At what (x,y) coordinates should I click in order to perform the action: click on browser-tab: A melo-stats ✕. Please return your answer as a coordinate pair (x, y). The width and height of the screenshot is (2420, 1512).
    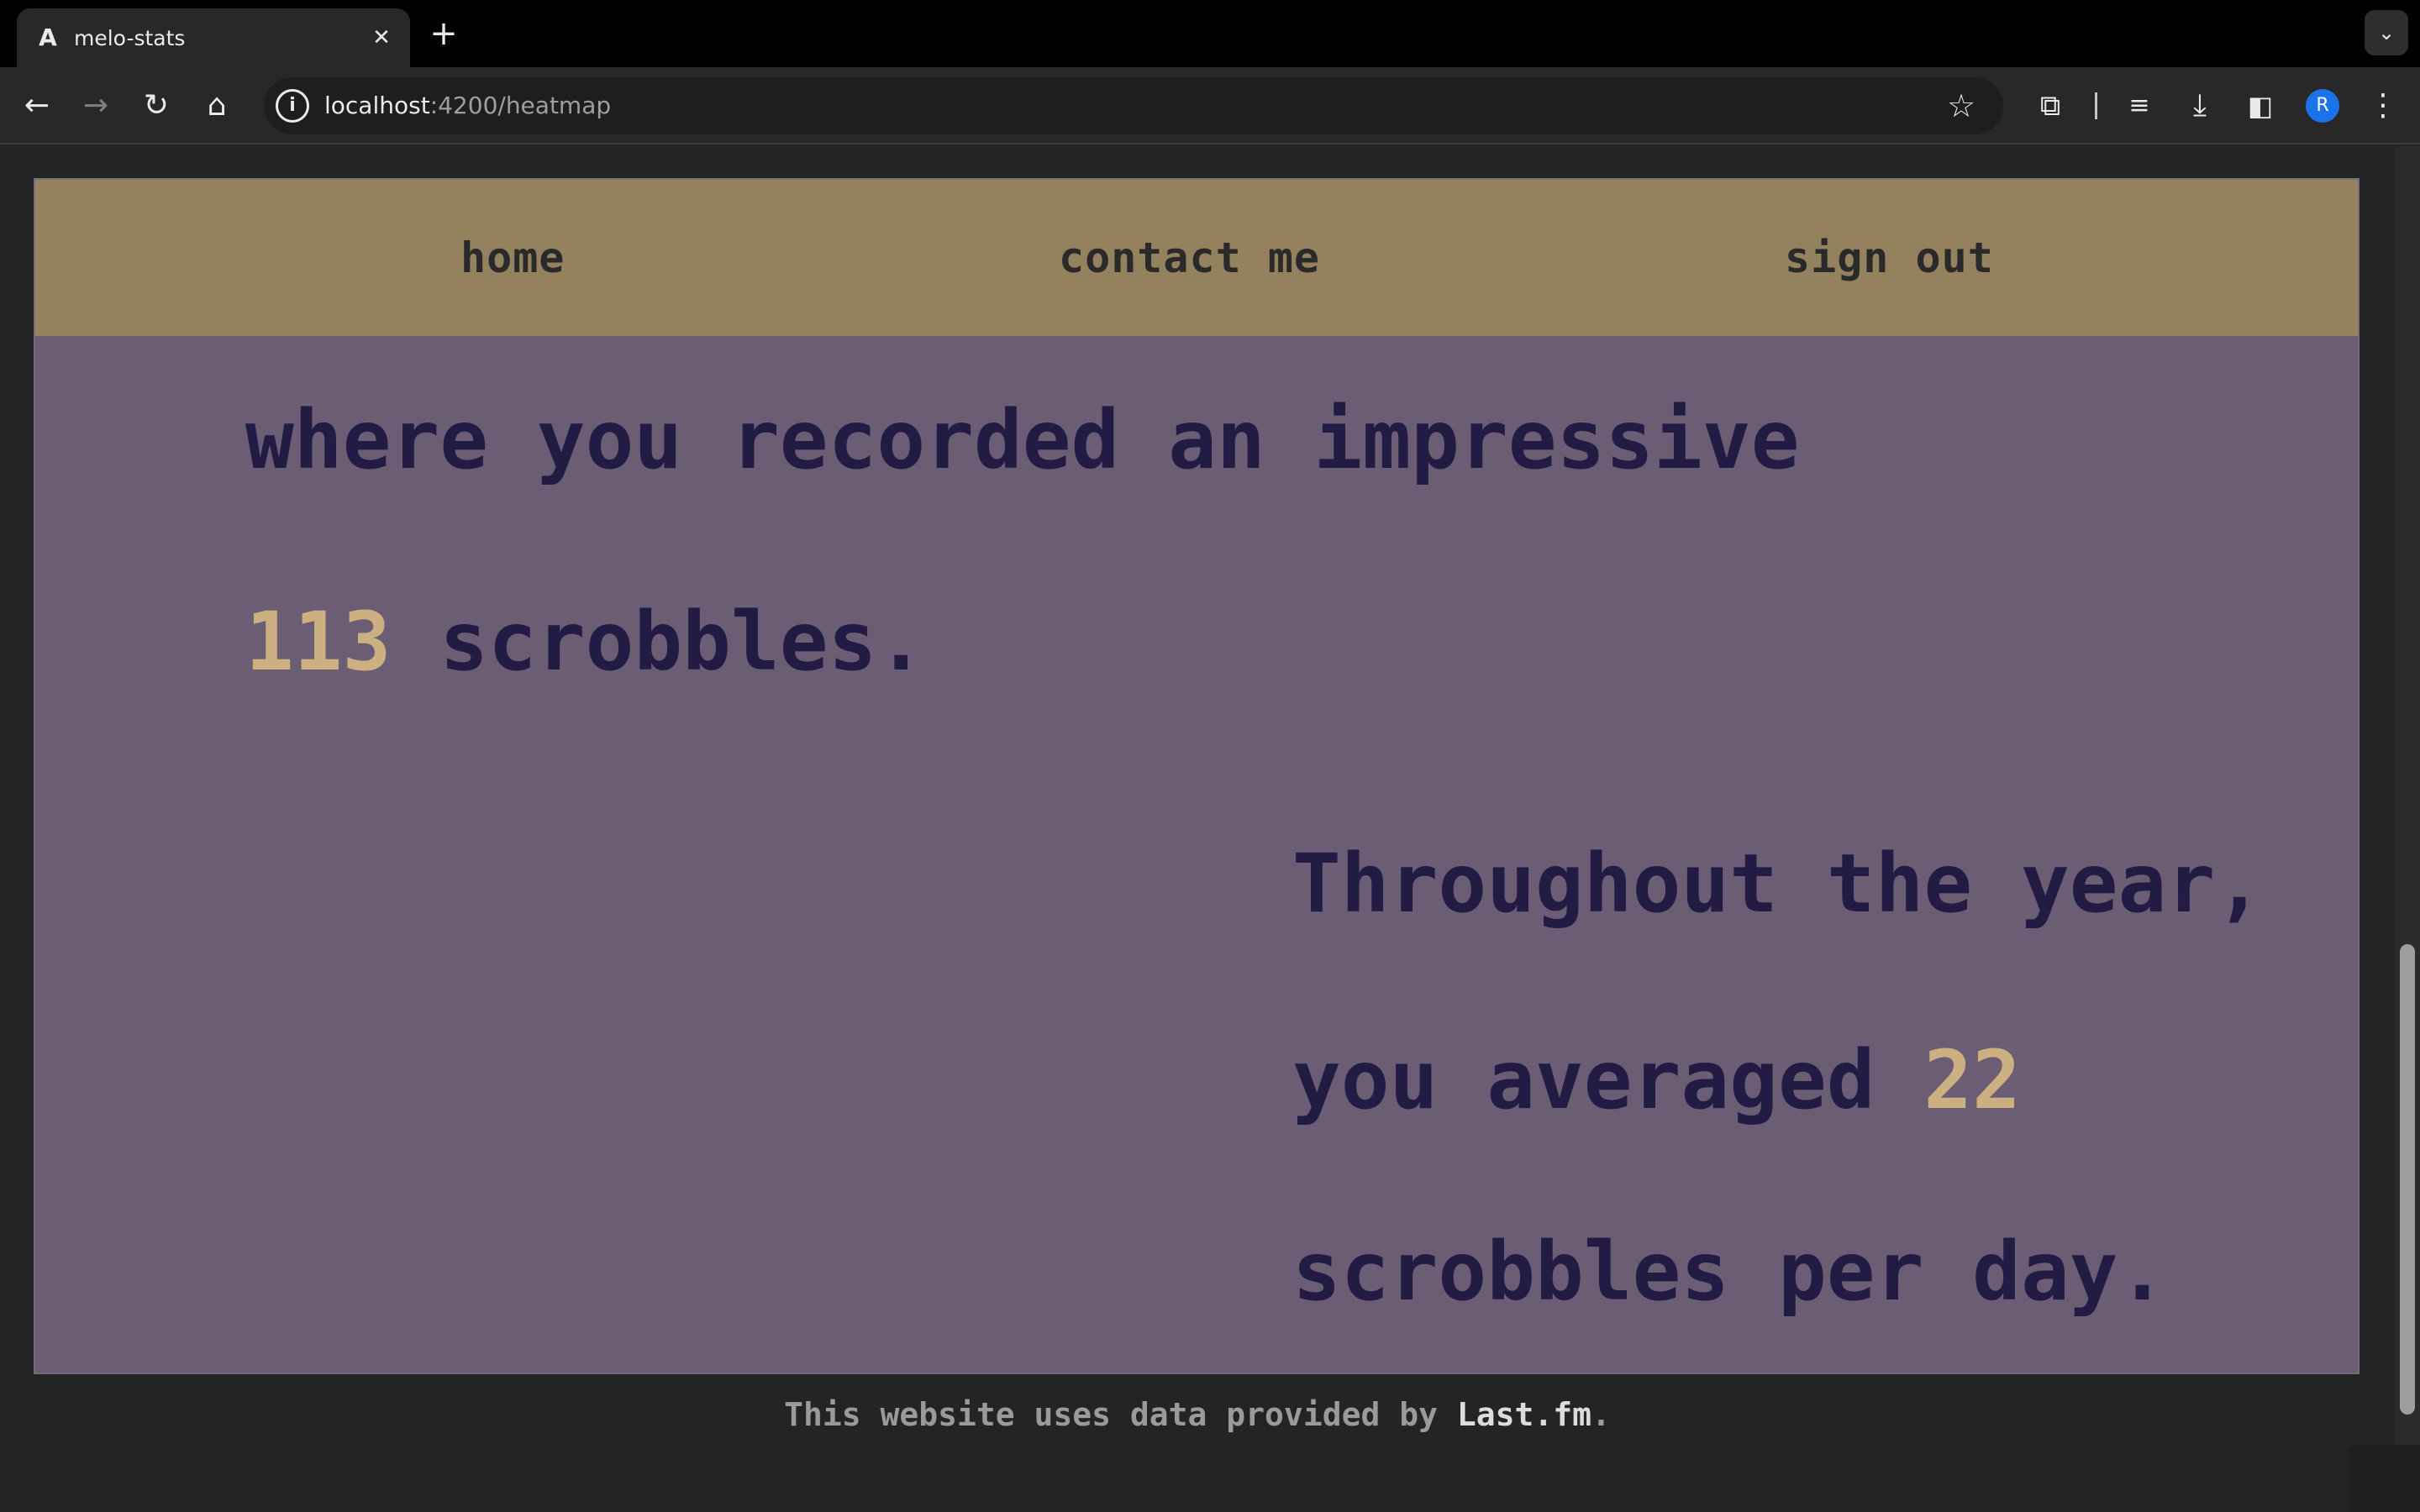
    Looking at the image, I should click on (214, 37).